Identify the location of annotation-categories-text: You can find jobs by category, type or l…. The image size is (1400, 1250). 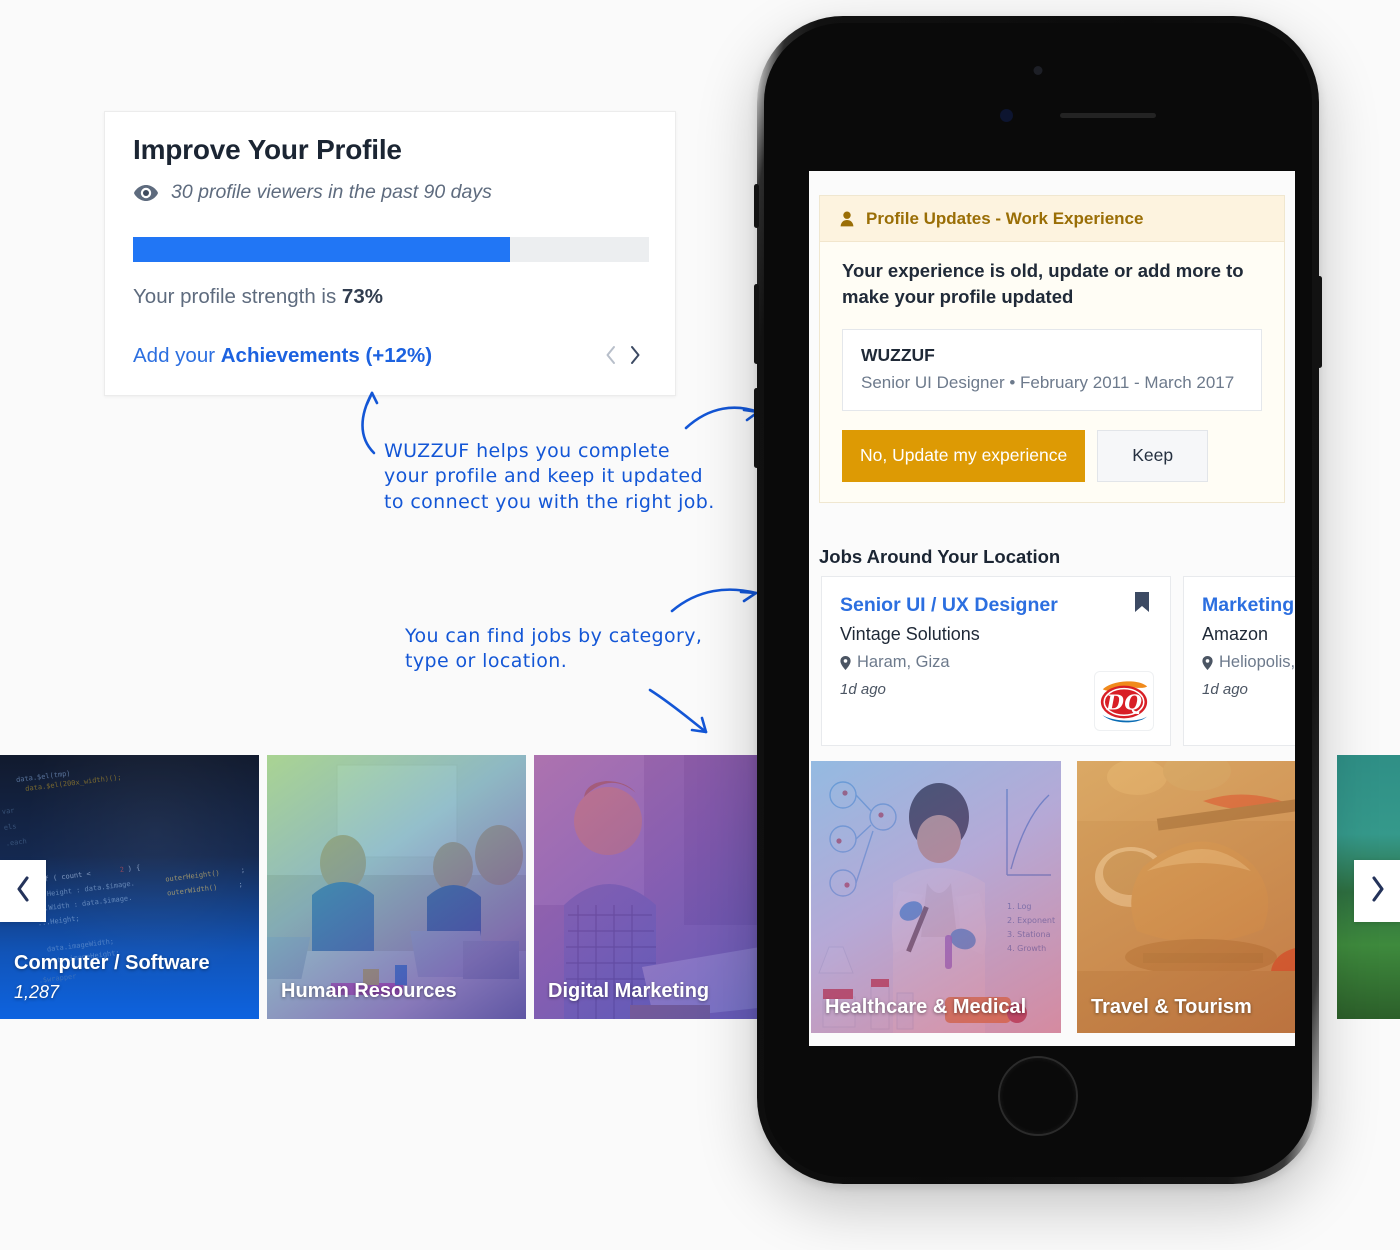
(554, 649).